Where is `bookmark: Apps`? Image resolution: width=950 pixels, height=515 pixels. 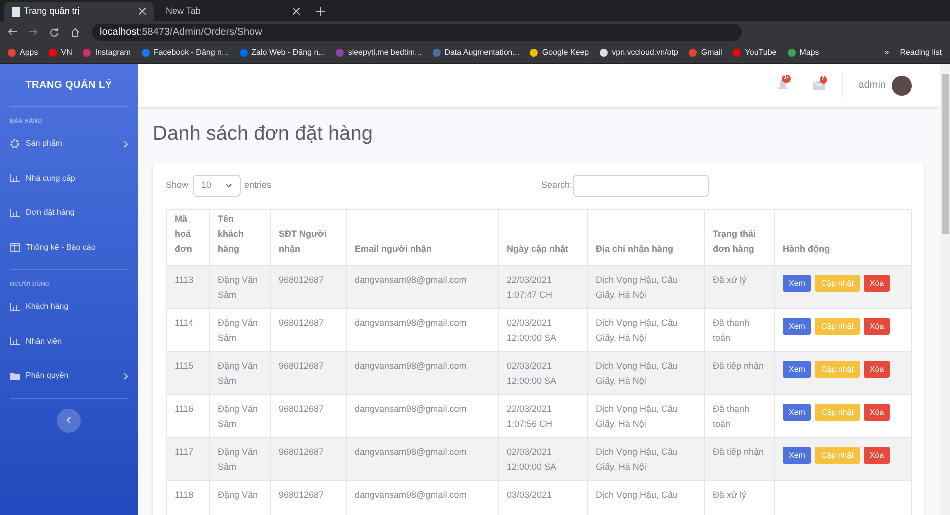
bookmark: Apps is located at coordinates (23, 53).